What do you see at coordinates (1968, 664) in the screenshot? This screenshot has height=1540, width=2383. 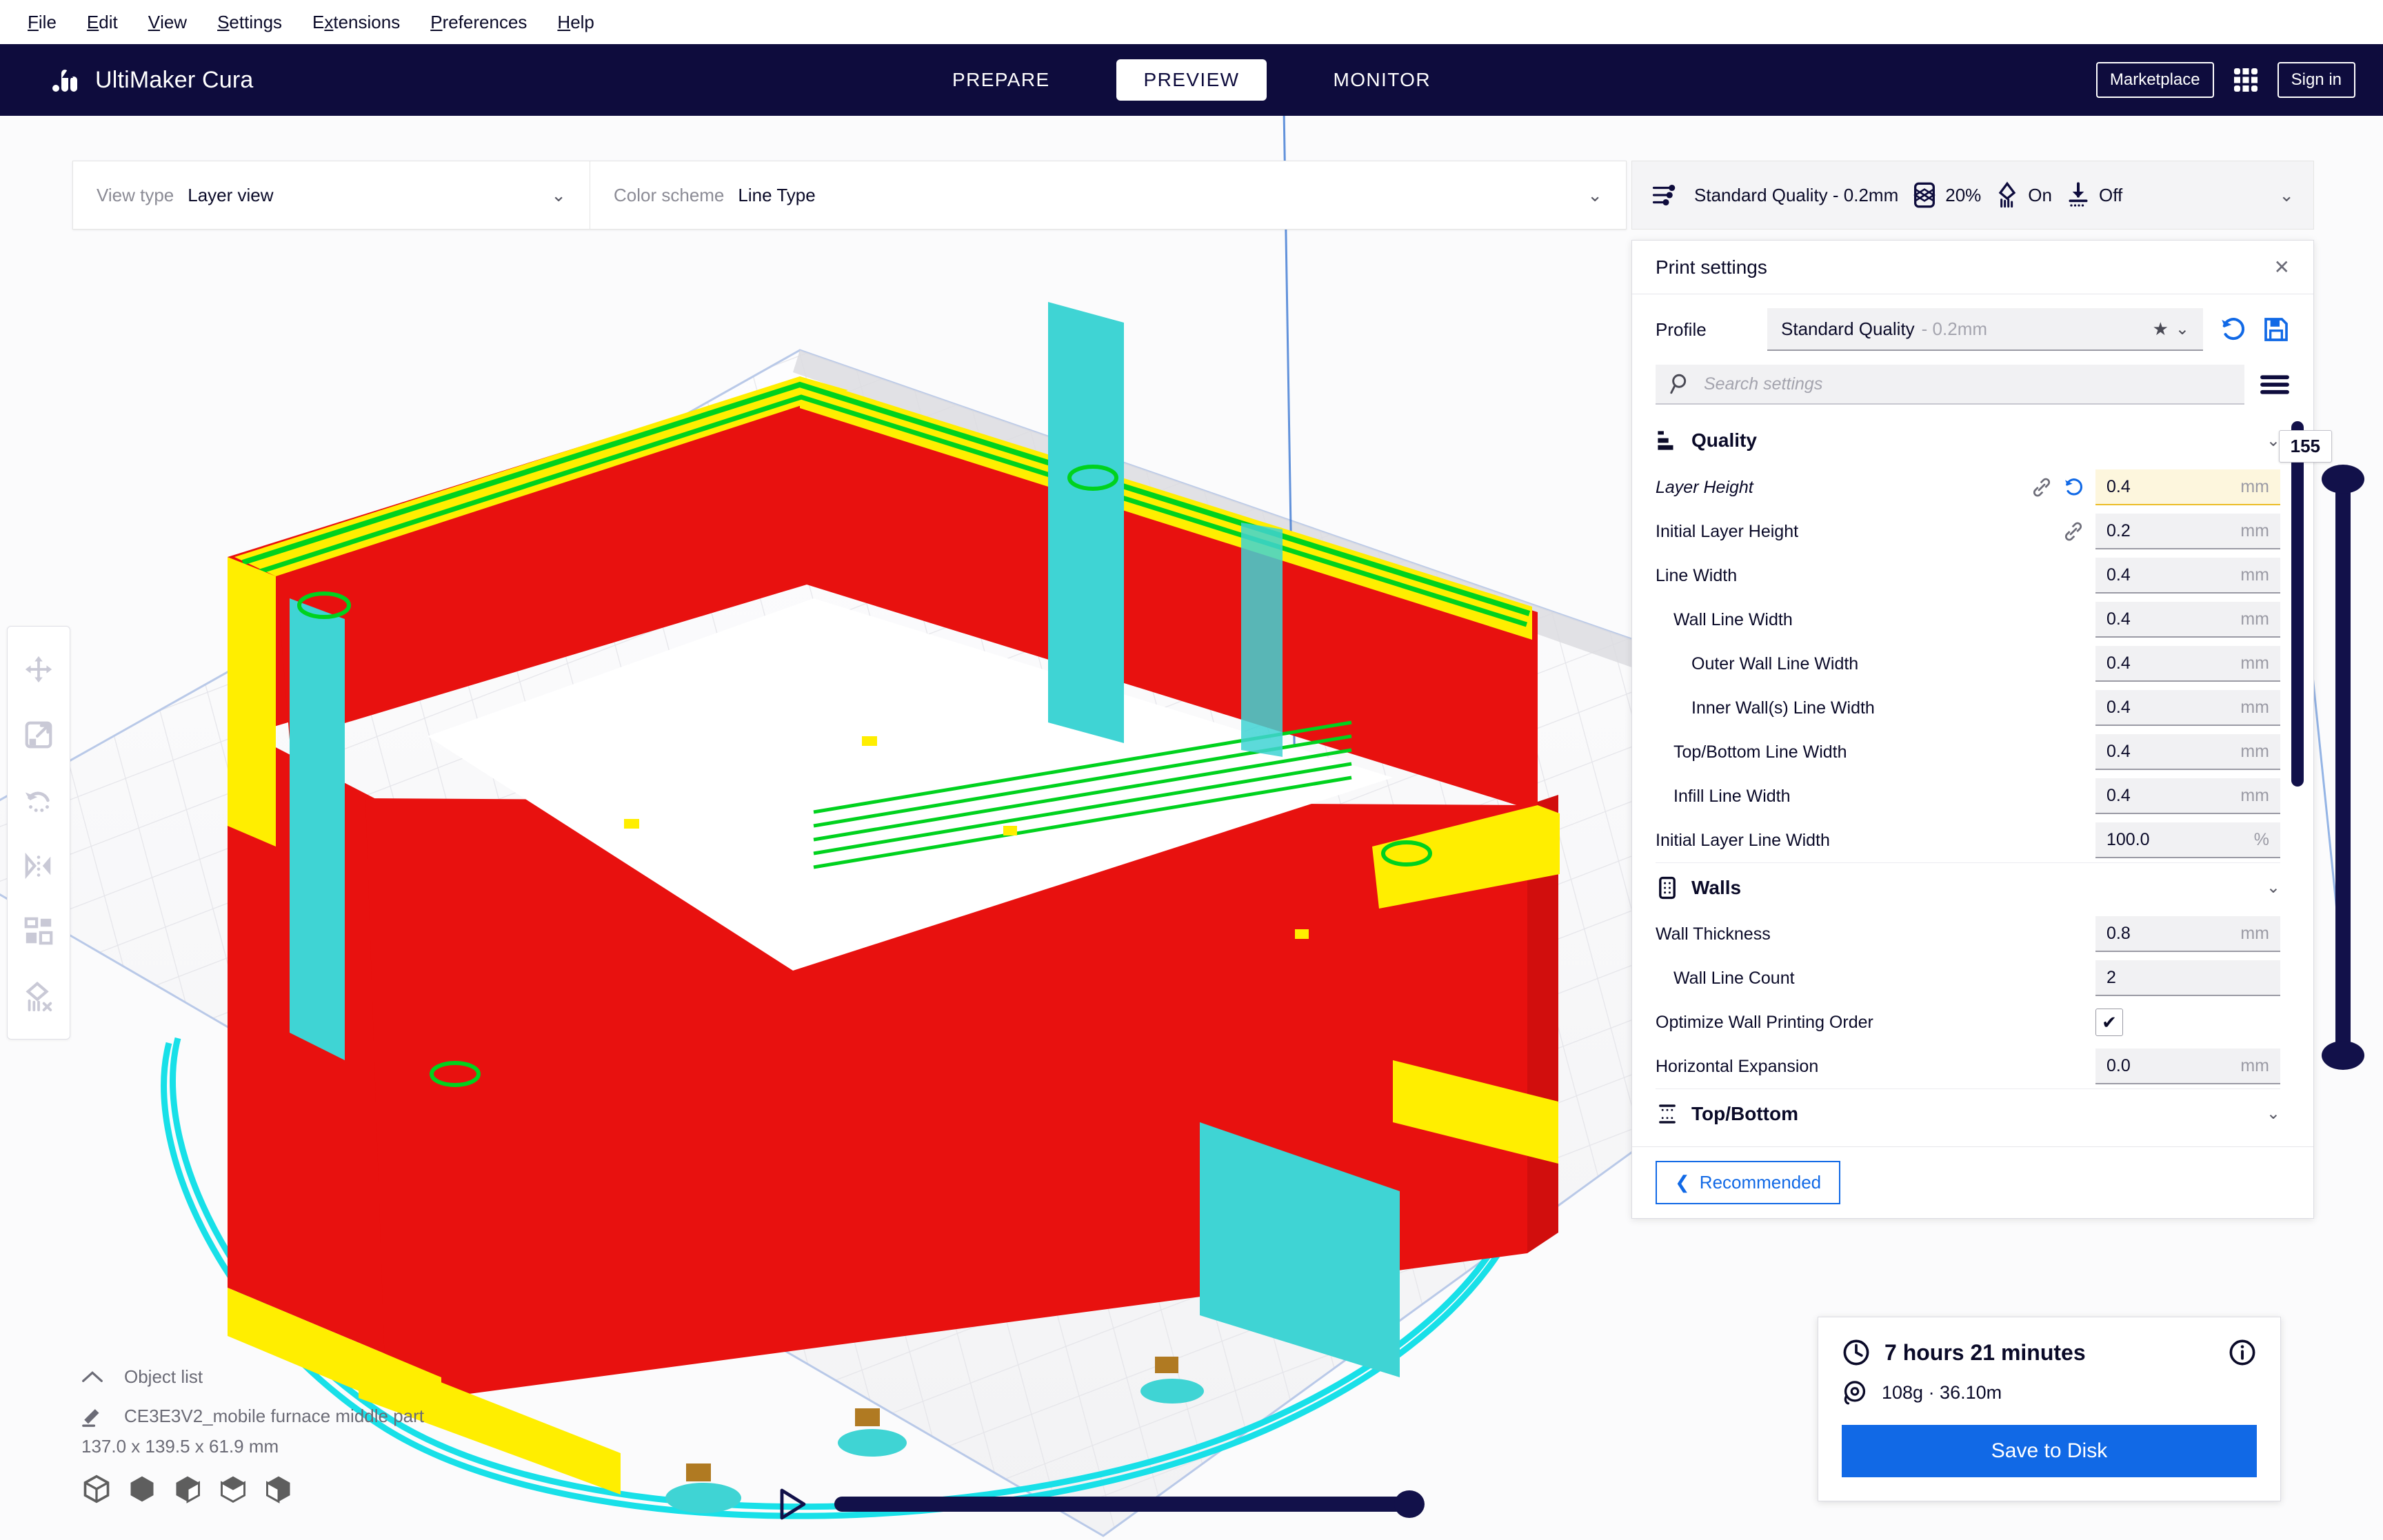 I see `setting-outer-wall-line-width: Outer Wall Line Width 0.4 mm` at bounding box center [1968, 664].